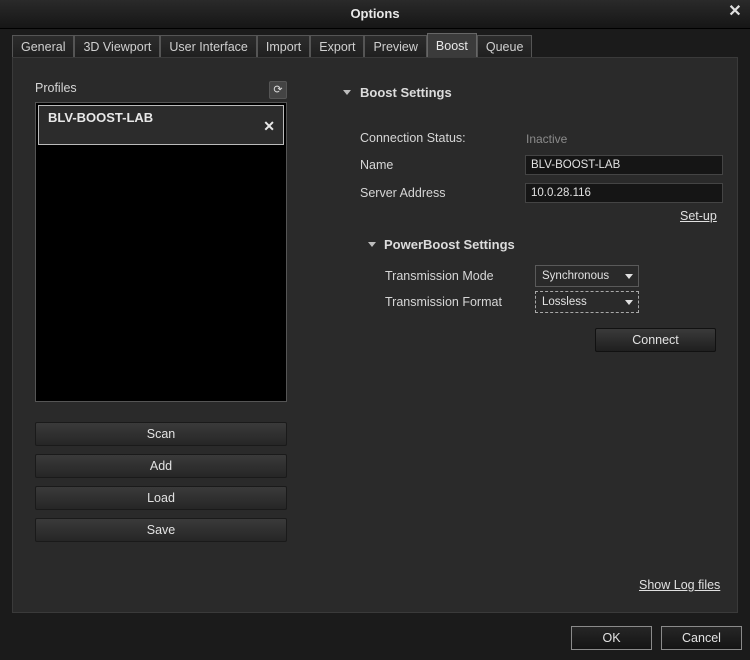 The width and height of the screenshot is (750, 660). Describe the element at coordinates (735, 12) in the screenshot. I see `close-icon: ✕` at that location.